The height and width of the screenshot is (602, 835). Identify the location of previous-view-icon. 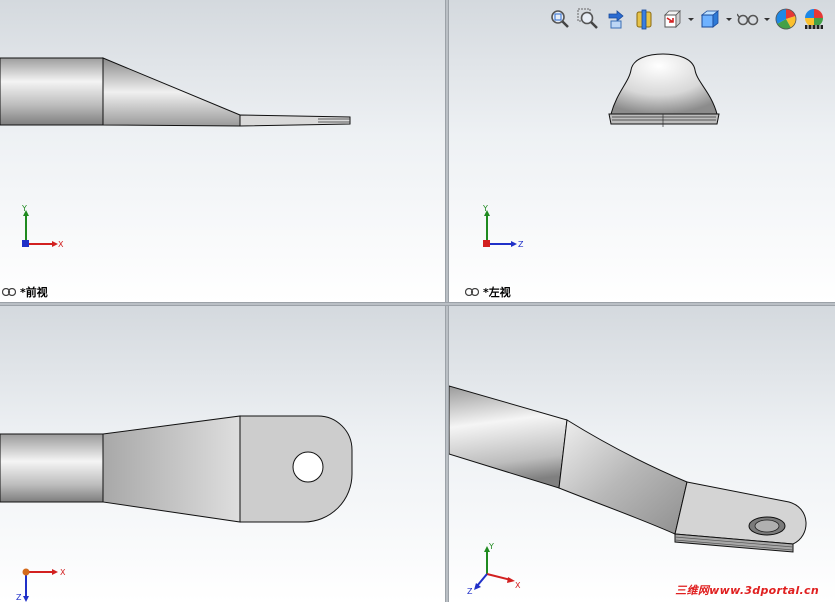
(616, 19).